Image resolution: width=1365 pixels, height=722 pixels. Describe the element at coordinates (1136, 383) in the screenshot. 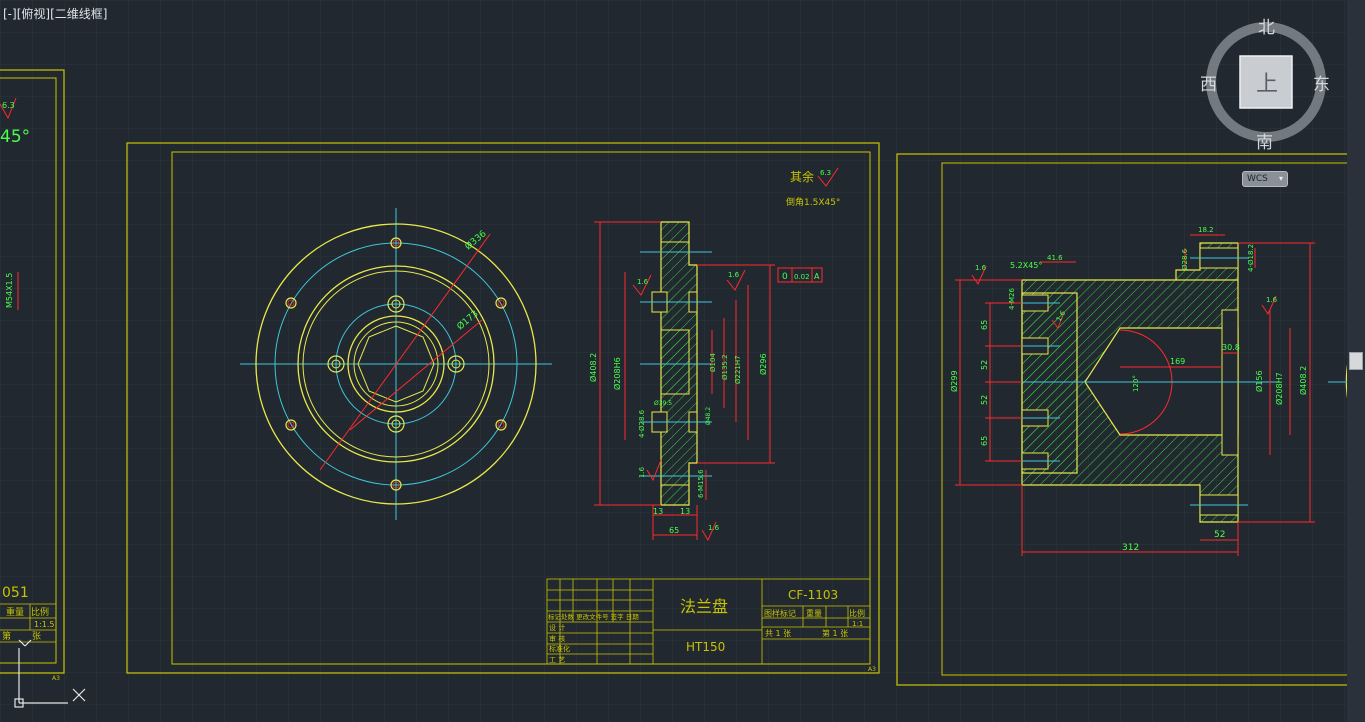

I see `r-dim-angle: 120°` at that location.